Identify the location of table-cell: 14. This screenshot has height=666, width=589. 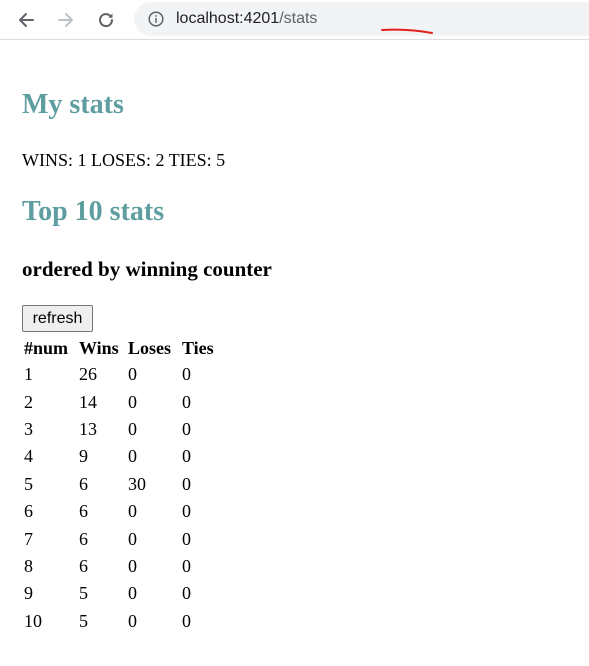
(88, 401).